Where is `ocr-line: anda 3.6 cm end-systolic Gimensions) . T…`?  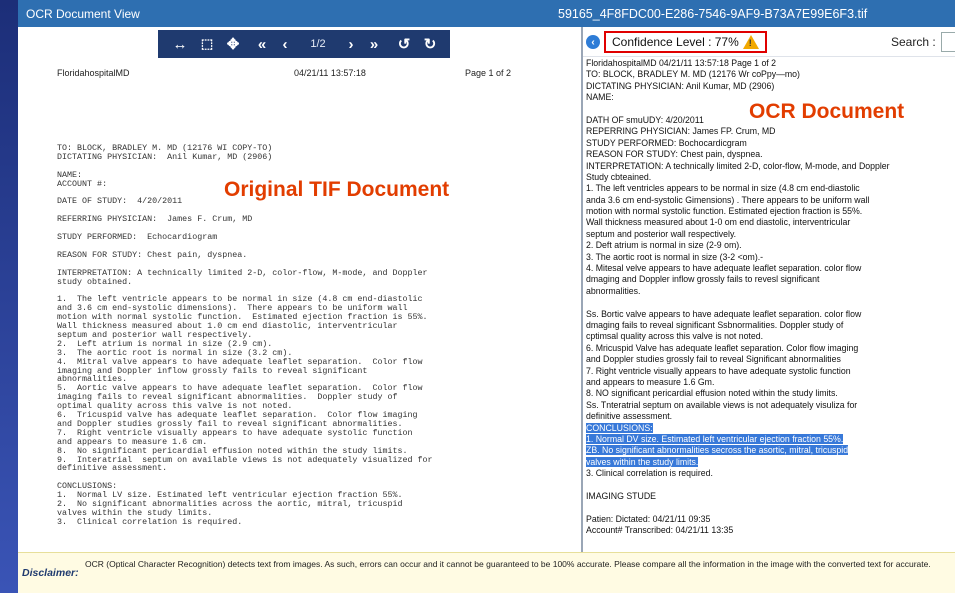
ocr-line: anda 3.6 cm end-systolic Gimensions) . T… is located at coordinates (728, 199).